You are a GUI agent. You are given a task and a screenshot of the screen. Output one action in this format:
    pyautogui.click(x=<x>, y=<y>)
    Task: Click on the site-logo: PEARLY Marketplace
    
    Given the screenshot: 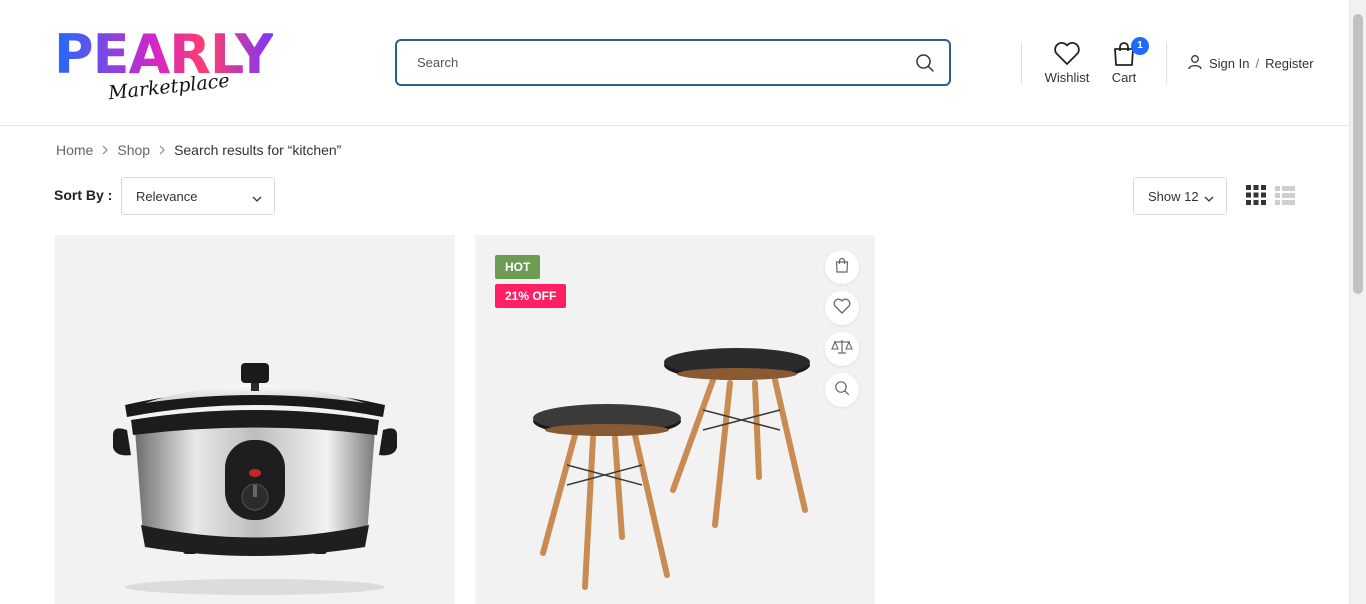 What is the action you would take?
    pyautogui.click(x=170, y=67)
    